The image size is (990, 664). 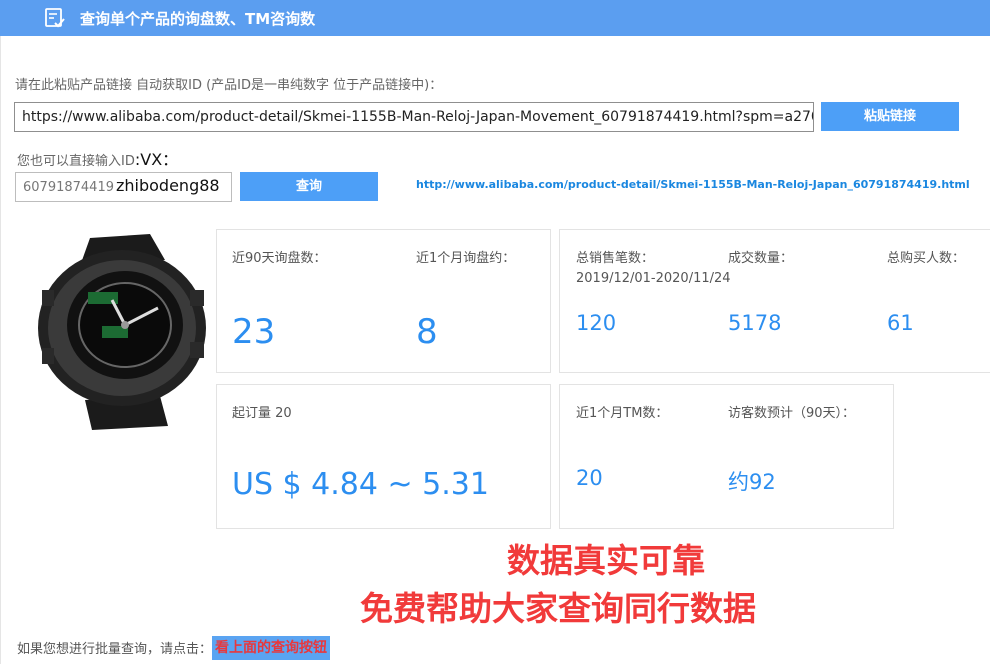 What do you see at coordinates (615, 258) in the screenshot?
I see `total-sales-label: 总销售笔数：` at bounding box center [615, 258].